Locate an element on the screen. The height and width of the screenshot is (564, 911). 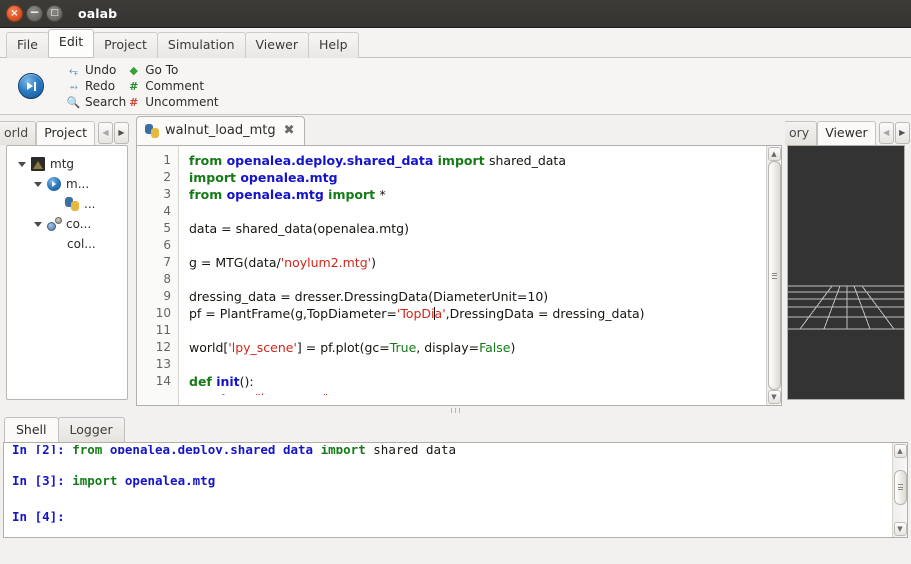
horizontal-splitter is located at coordinates (455, 410).